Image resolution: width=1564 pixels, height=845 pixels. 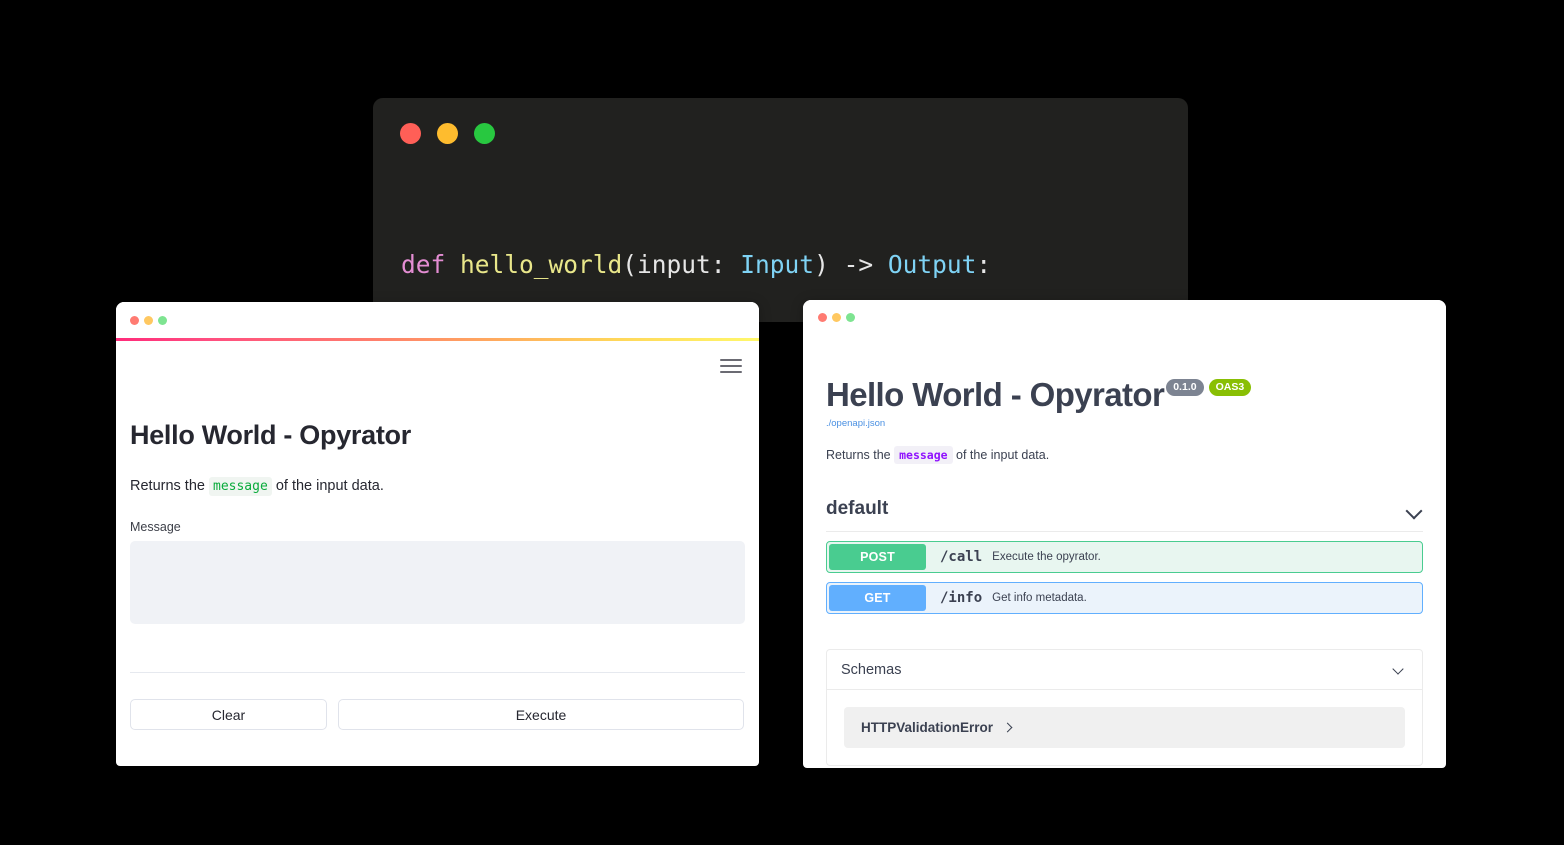 What do you see at coordinates (681, 264) in the screenshot?
I see `code-token-param: (input:` at bounding box center [681, 264].